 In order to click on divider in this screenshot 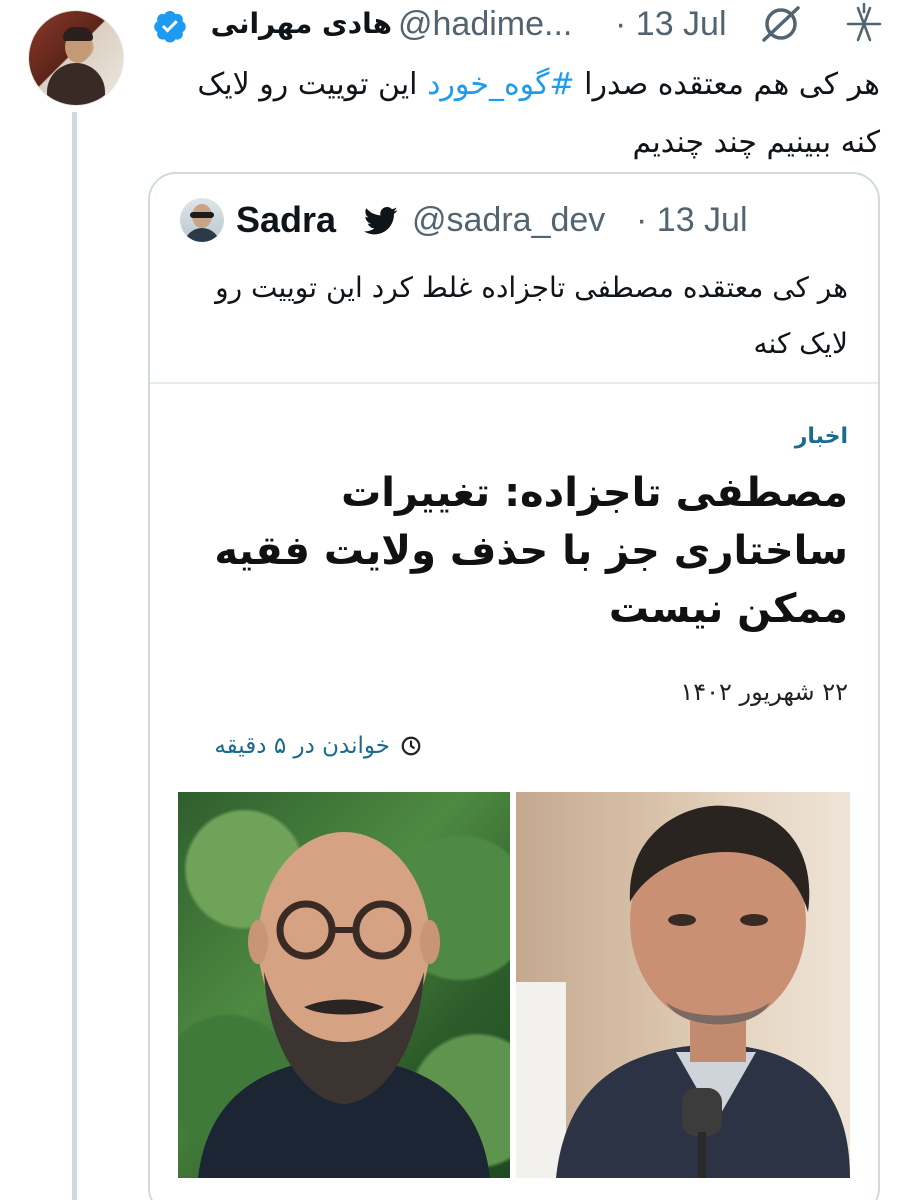, I will do `click(514, 383)`.